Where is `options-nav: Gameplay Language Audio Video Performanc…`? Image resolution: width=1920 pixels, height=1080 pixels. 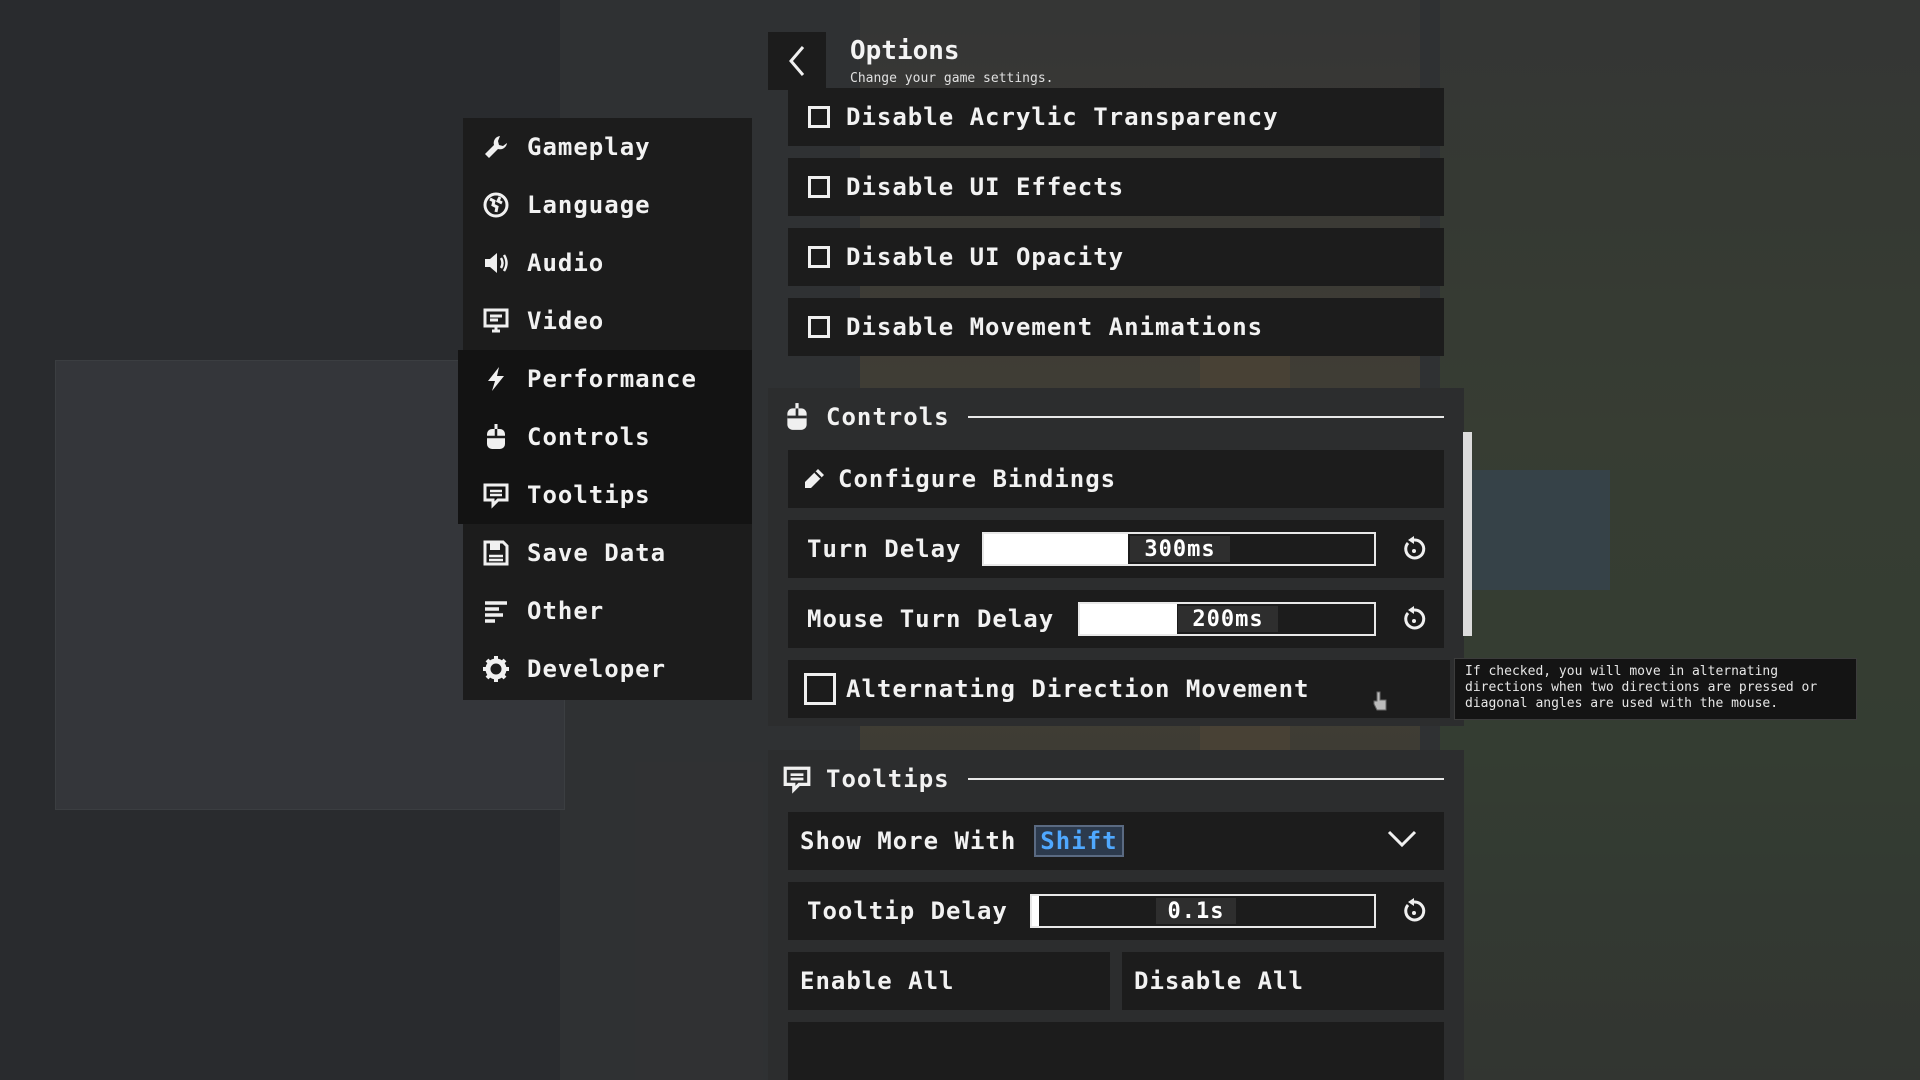
options-nav: Gameplay Language Audio Video Performanc… is located at coordinates (605, 409).